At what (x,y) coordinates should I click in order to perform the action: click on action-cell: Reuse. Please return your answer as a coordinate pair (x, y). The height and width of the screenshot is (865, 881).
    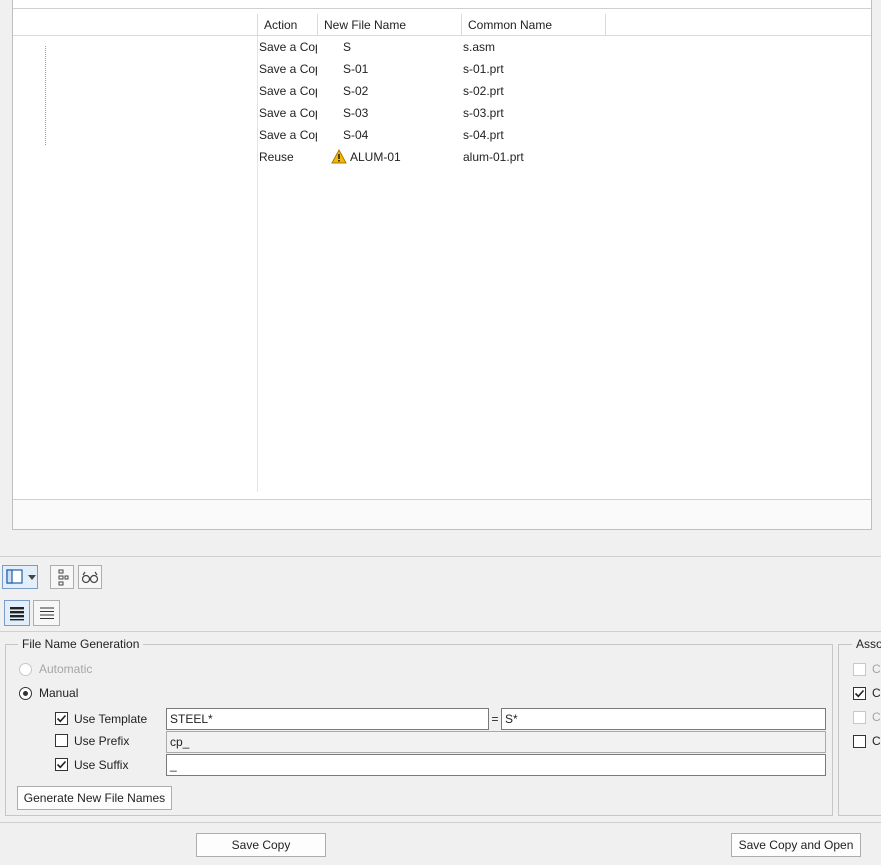
    Looking at the image, I should click on (288, 157).